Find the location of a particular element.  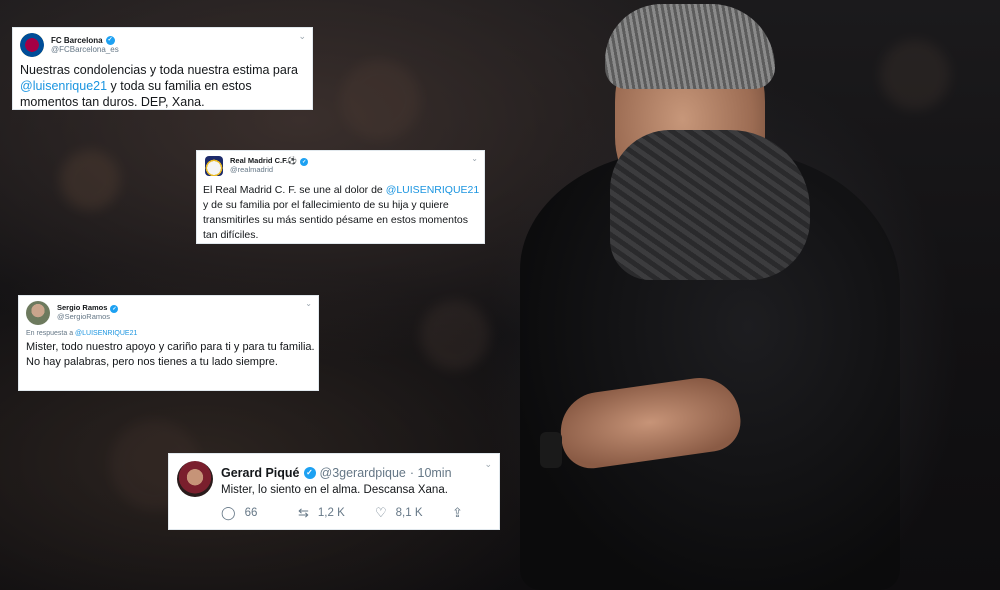

reply-icon: ◯ is located at coordinates (228, 512).